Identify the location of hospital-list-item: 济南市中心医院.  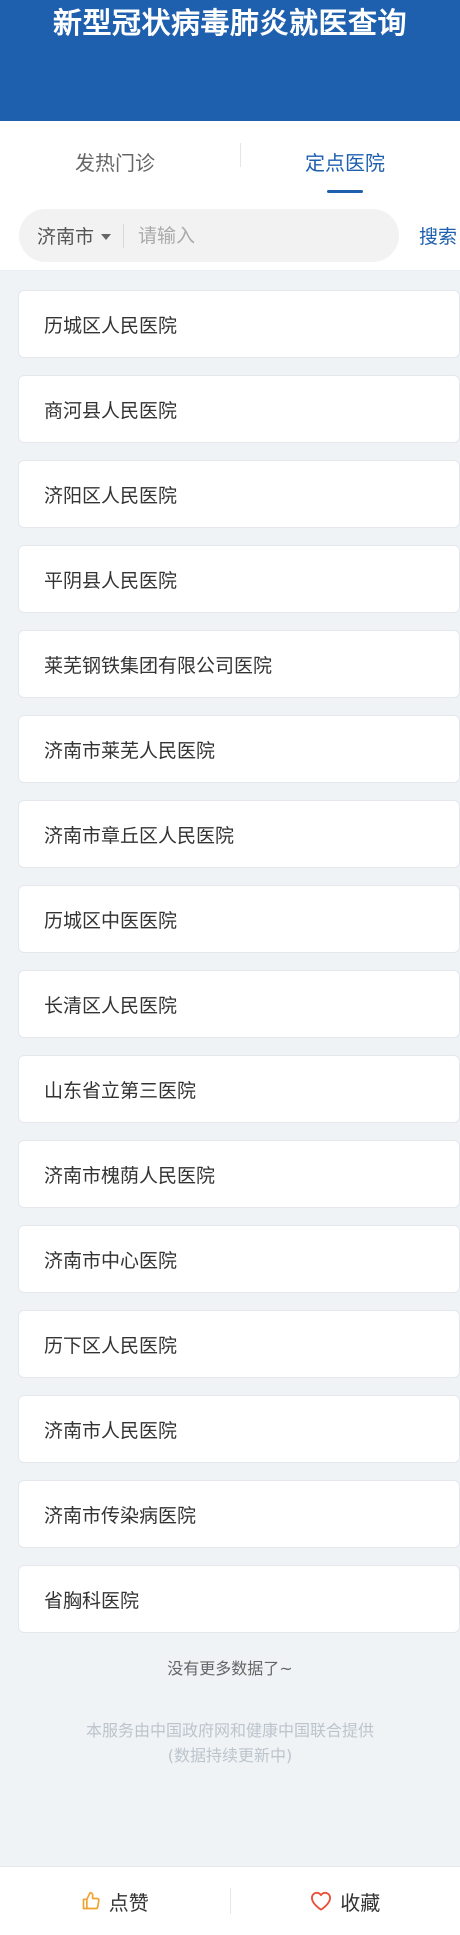
(239, 1259).